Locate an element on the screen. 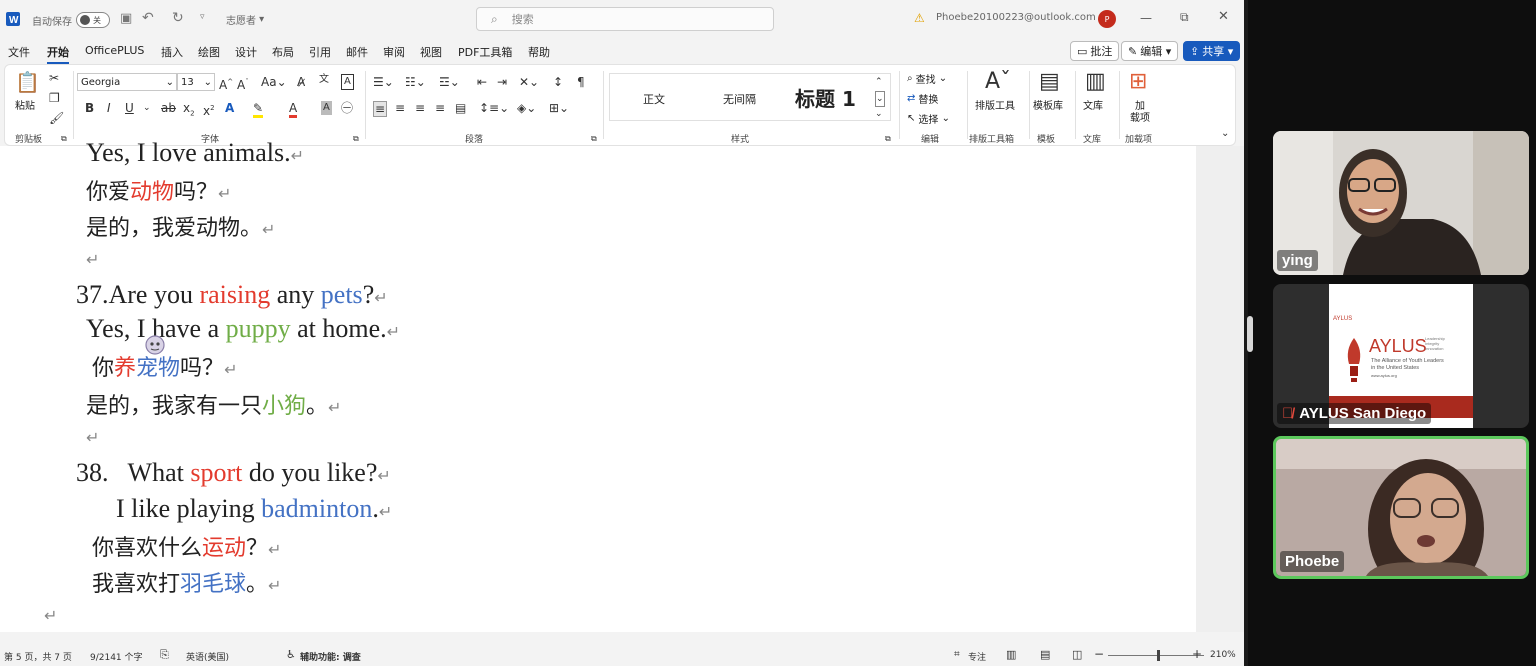  language: 英语(美国) is located at coordinates (207, 656).